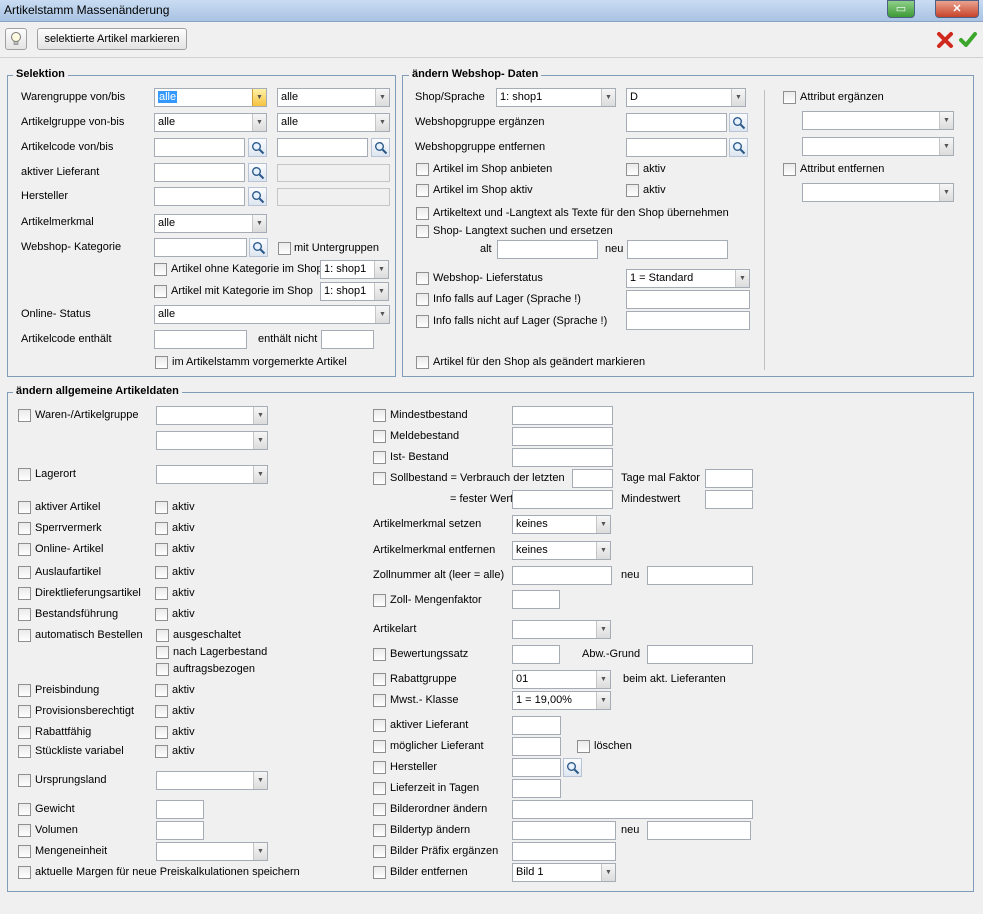 The height and width of the screenshot is (914, 983). I want to click on langtext-neu-input, so click(677, 249).